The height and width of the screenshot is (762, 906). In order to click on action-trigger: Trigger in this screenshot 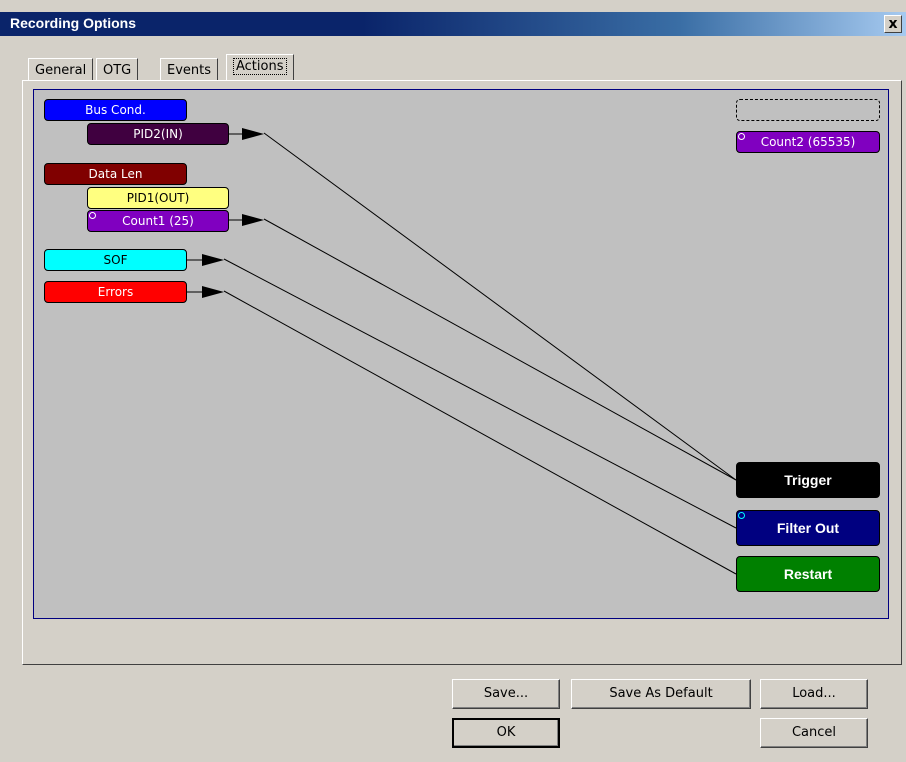, I will do `click(808, 480)`.